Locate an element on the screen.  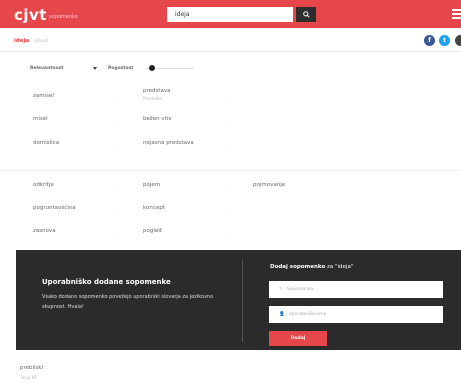
synonym-item: pojmovanje is located at coordinates (269, 185).